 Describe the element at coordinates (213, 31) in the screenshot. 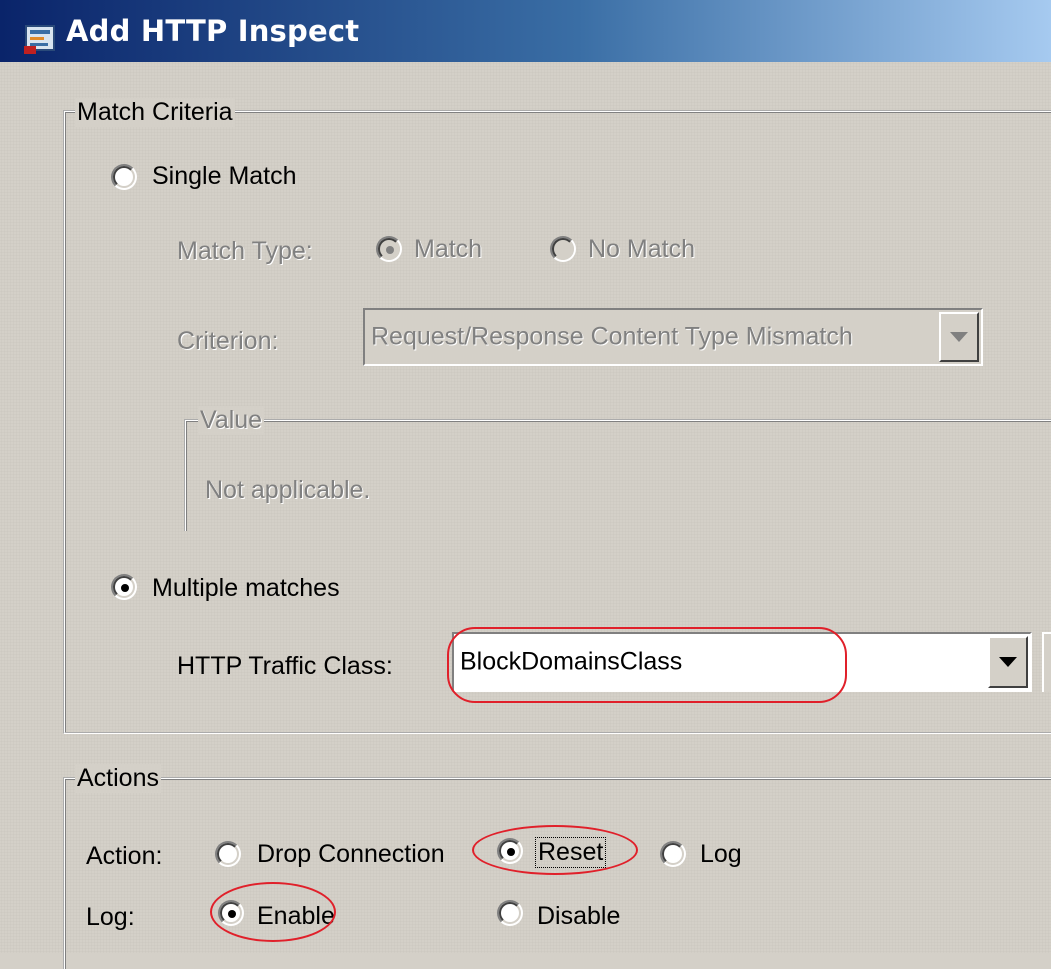

I see `window-title: Add HTTP Inspect` at that location.